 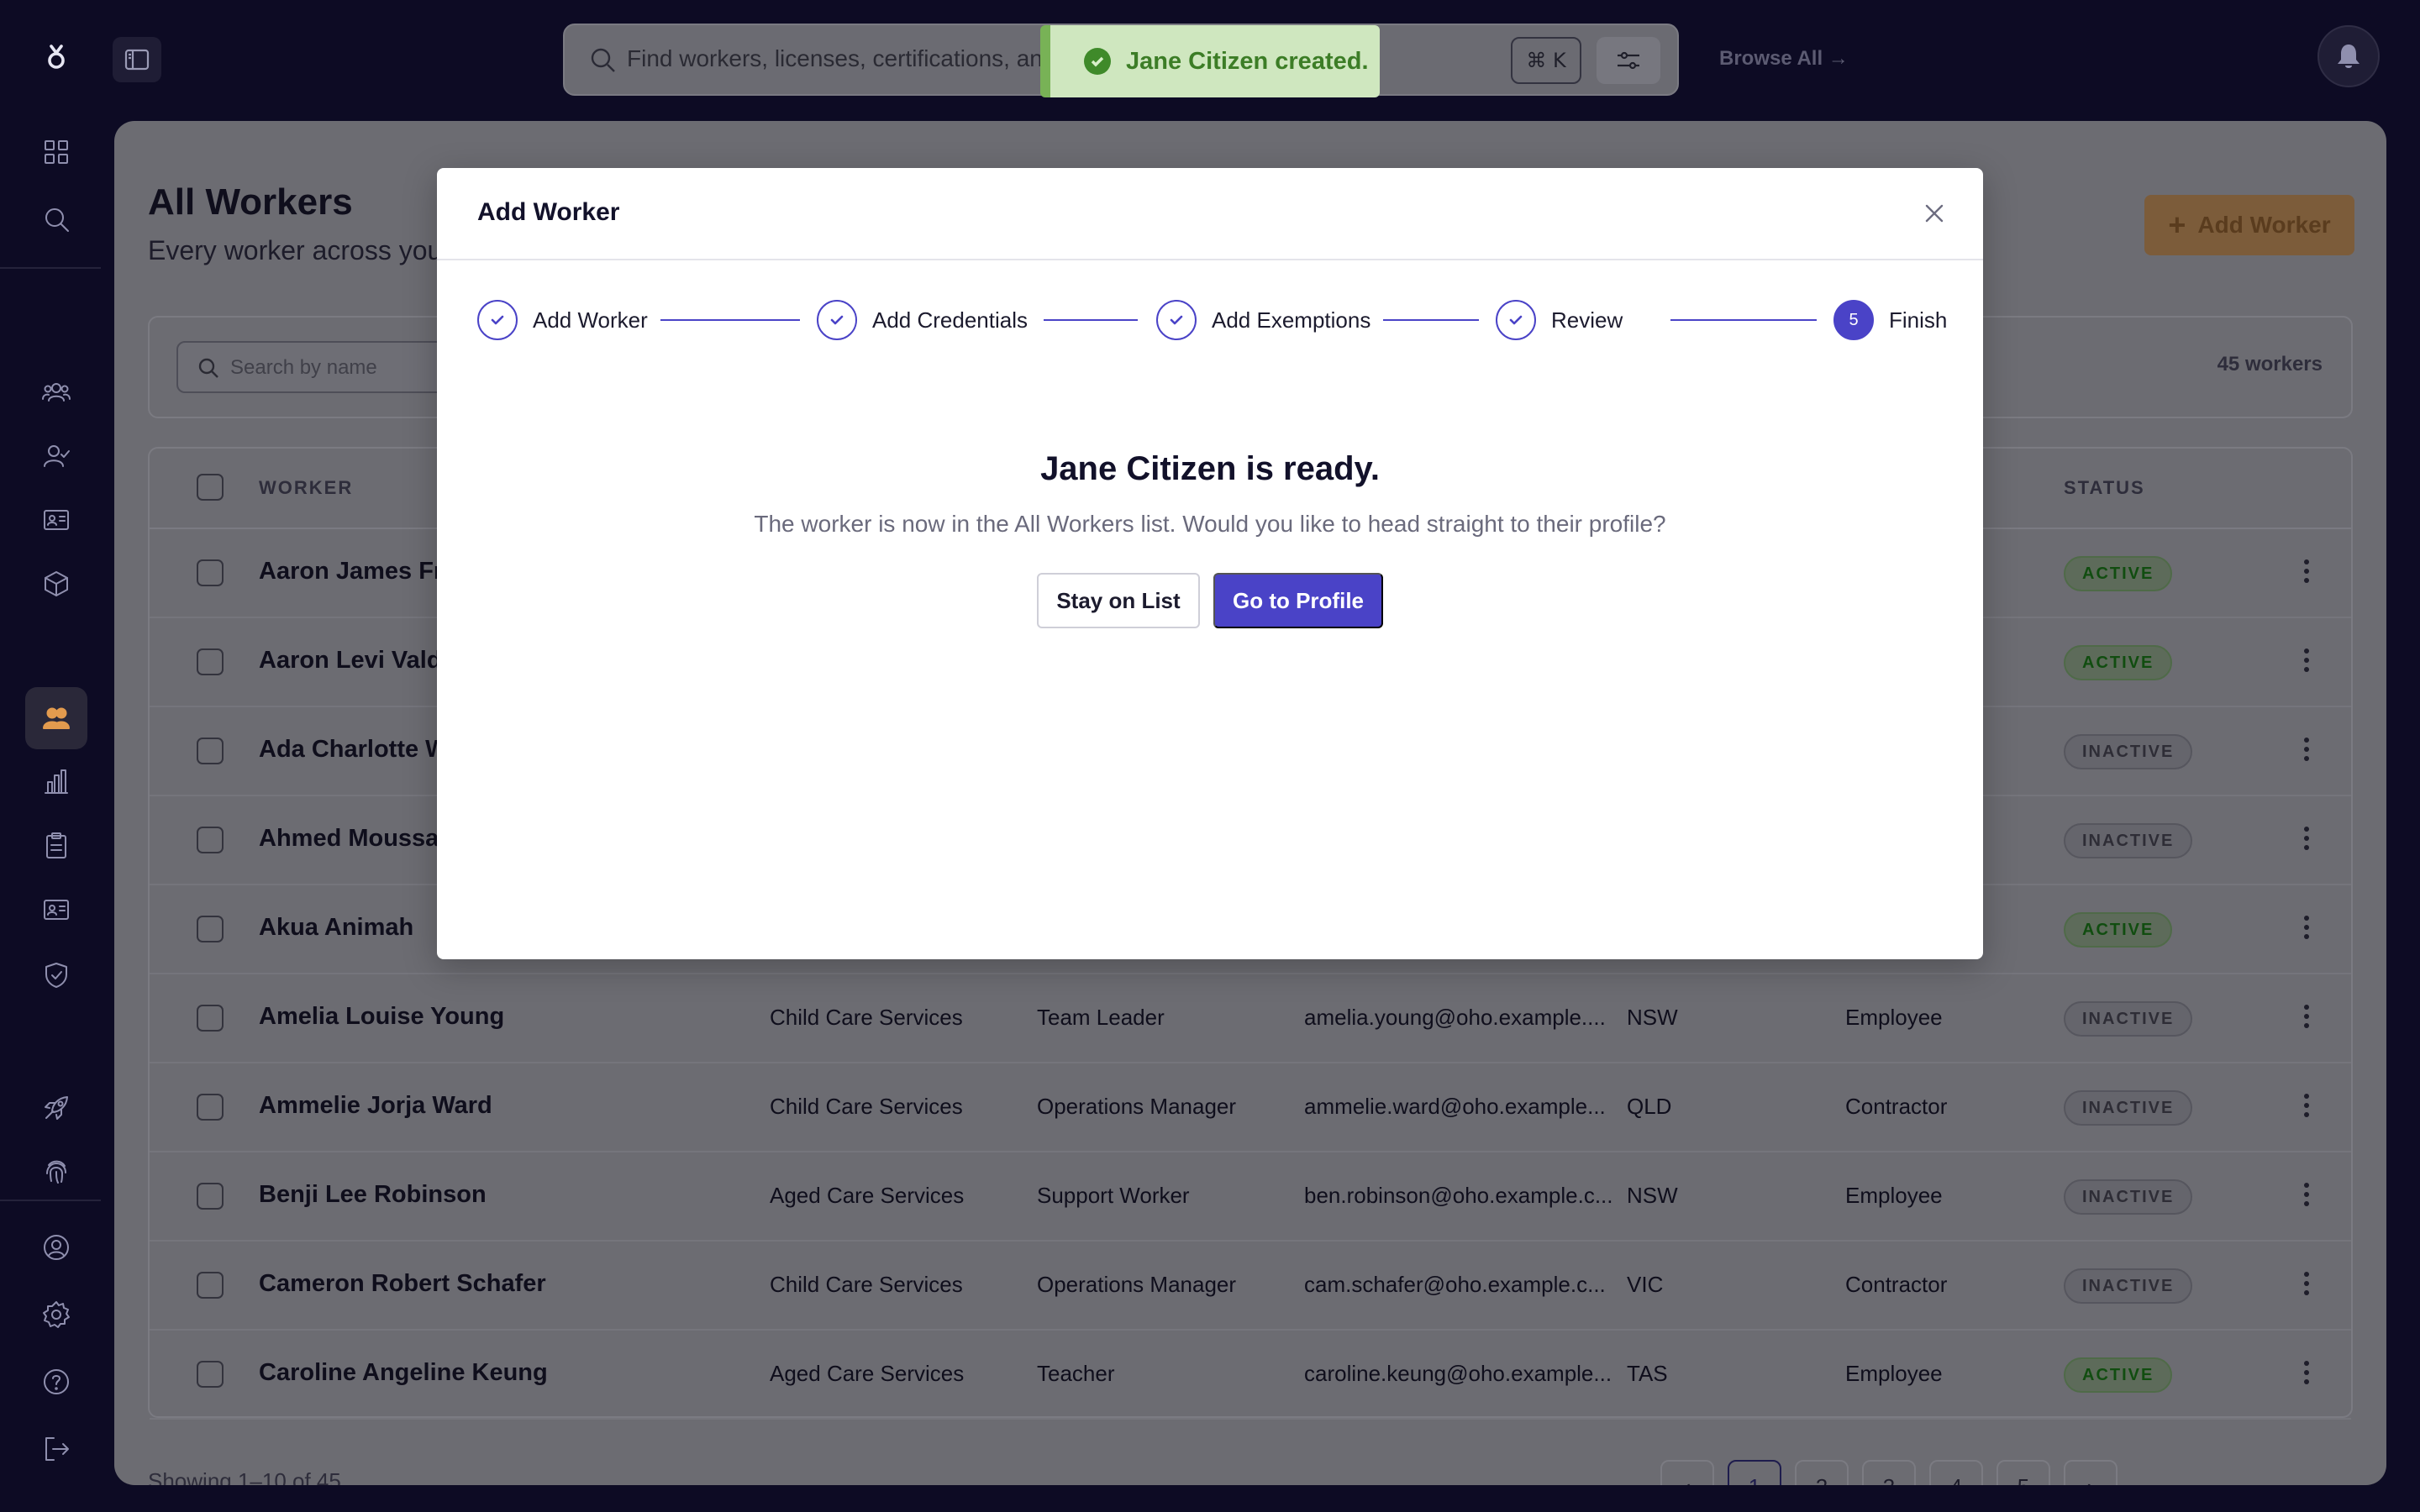 I want to click on fingerprint-icon, so click(x=56, y=1172).